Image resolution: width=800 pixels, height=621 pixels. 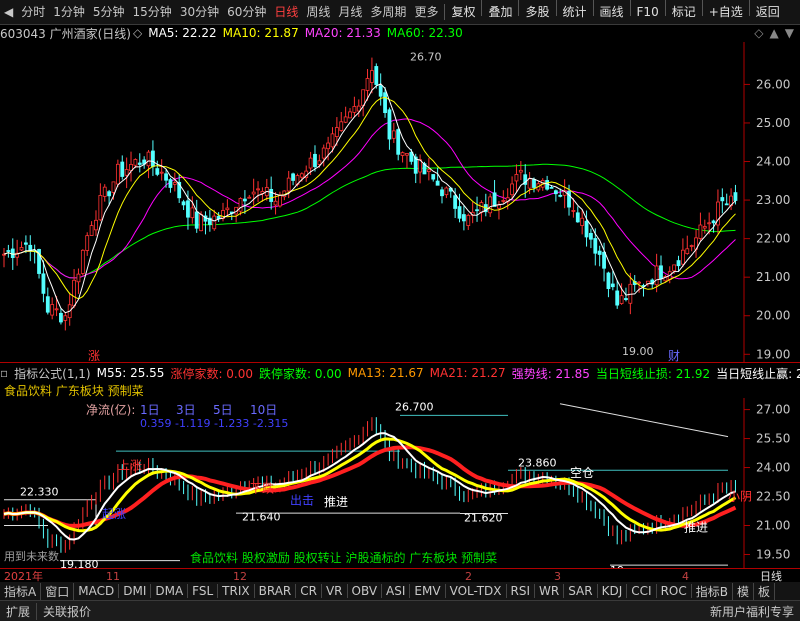 I want to click on tool-button-0: 复权, so click(x=463, y=12).